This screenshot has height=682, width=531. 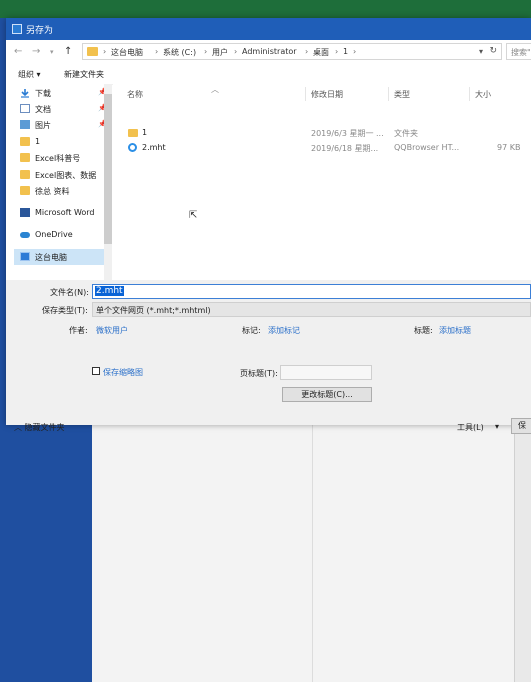 I want to click on column-header-name: 名称, so click(x=135, y=94).